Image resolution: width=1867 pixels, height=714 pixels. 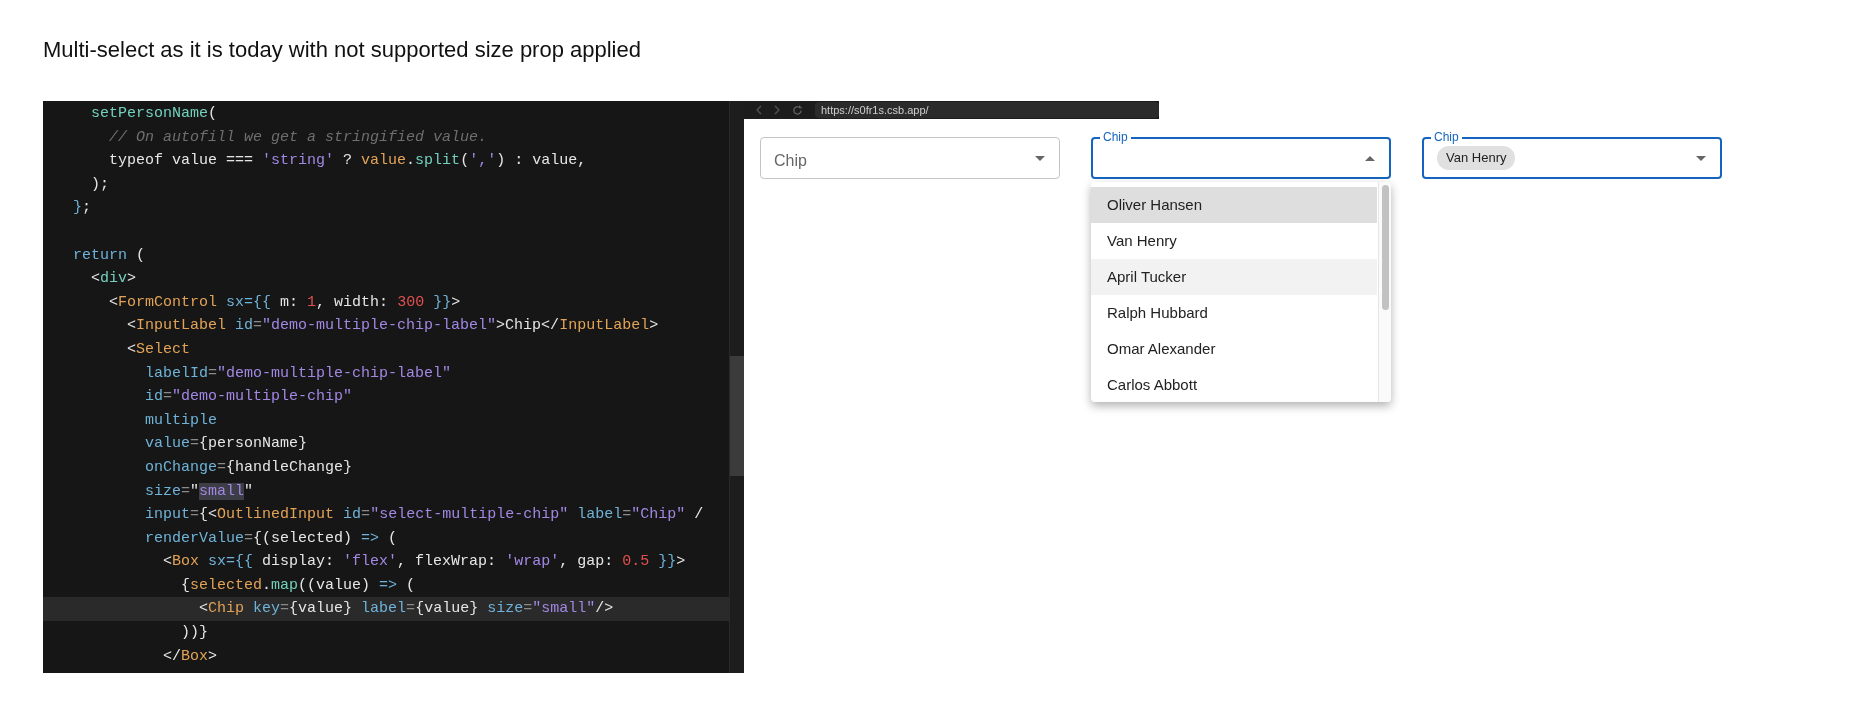 What do you see at coordinates (777, 110) in the screenshot?
I see `forward-icon` at bounding box center [777, 110].